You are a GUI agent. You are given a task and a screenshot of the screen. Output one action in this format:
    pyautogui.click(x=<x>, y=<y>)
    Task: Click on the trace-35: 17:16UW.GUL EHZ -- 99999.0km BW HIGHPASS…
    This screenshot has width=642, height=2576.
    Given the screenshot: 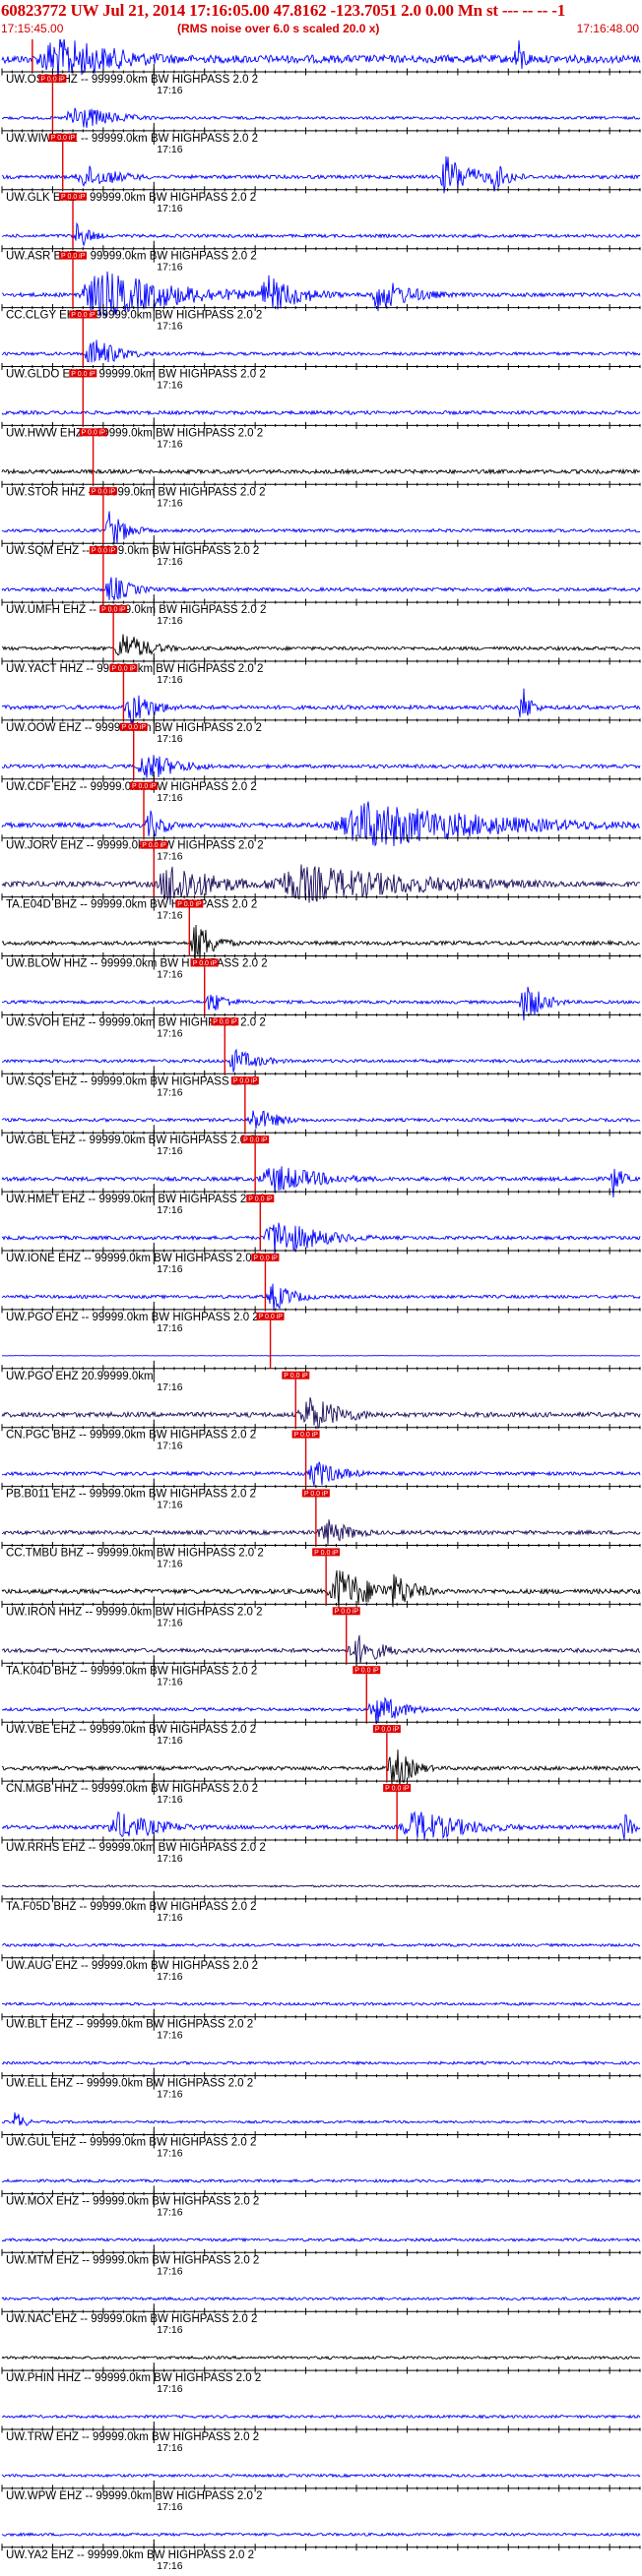 What is the action you would take?
    pyautogui.click(x=321, y=2136)
    